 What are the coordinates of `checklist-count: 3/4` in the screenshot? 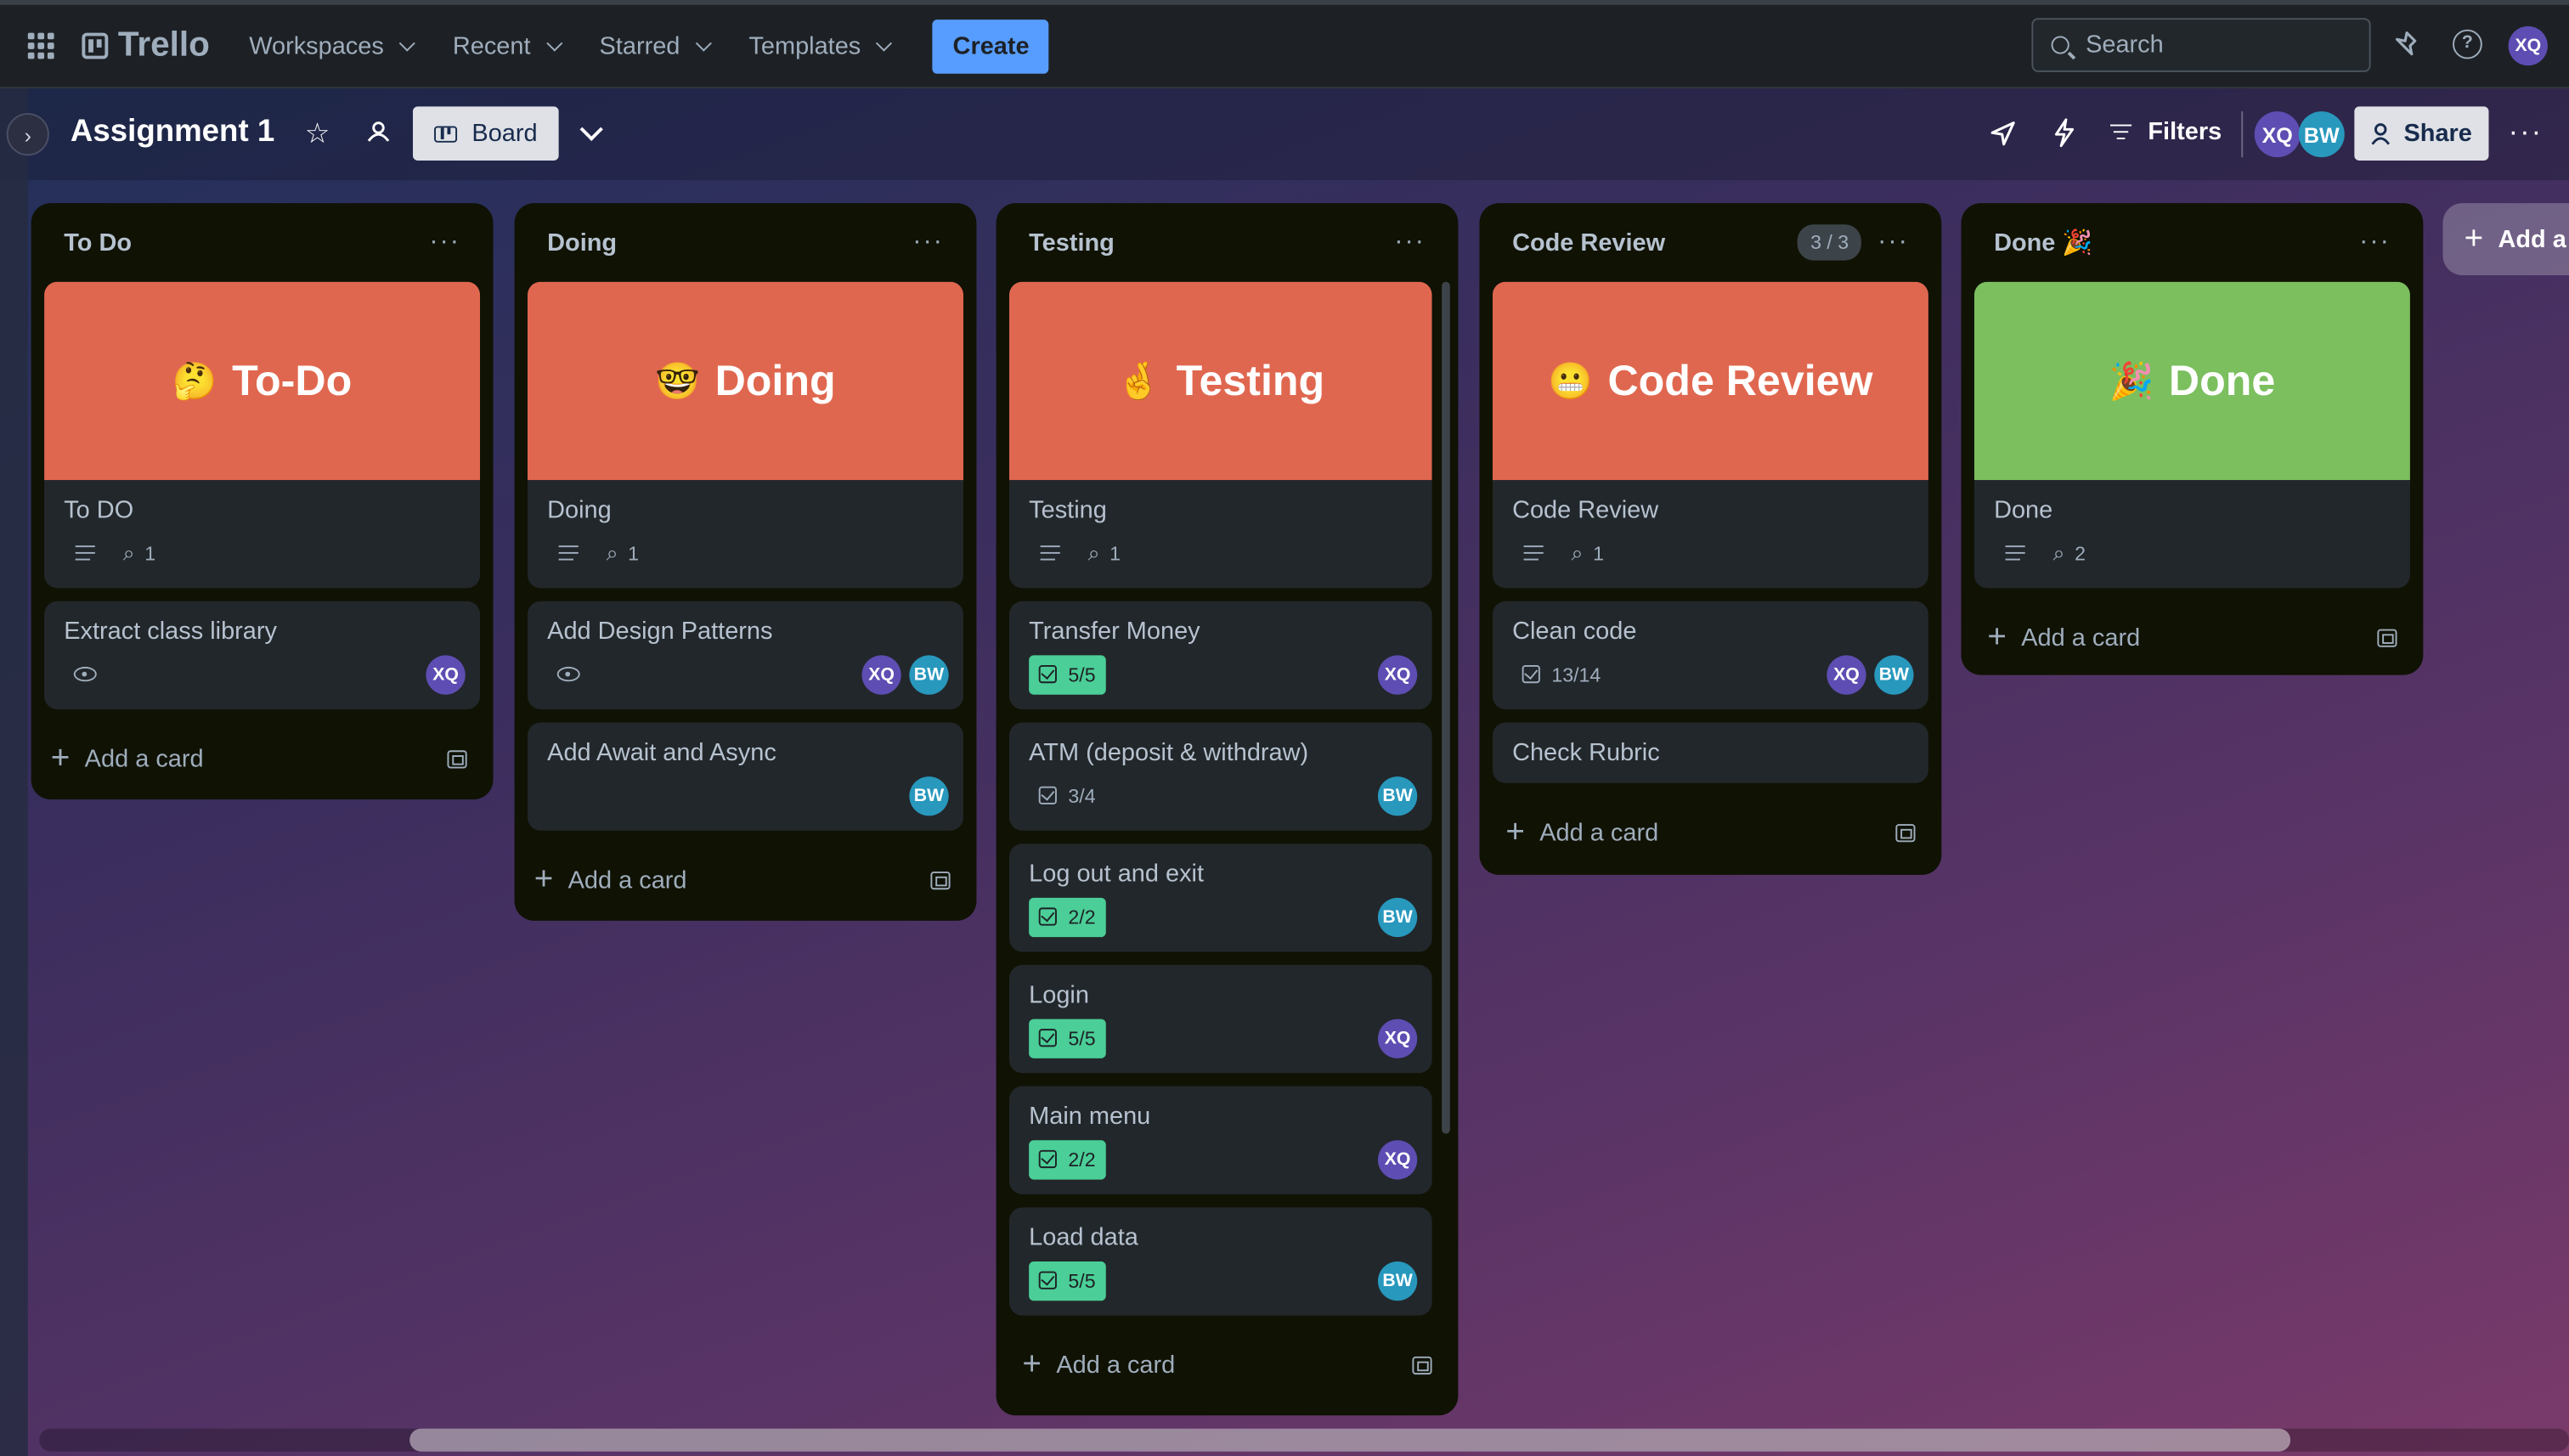 It's located at (1082, 795).